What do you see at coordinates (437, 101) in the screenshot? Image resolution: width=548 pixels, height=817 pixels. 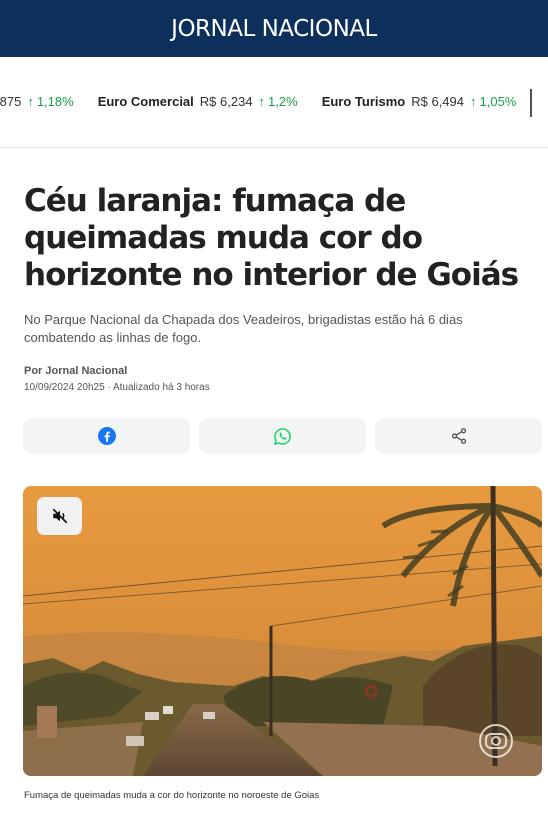 I see `ticker-price: R$ 6,494` at bounding box center [437, 101].